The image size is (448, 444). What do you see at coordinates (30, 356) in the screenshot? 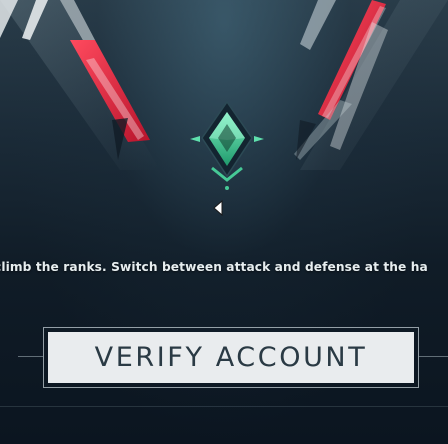
I see `button-left-line` at bounding box center [30, 356].